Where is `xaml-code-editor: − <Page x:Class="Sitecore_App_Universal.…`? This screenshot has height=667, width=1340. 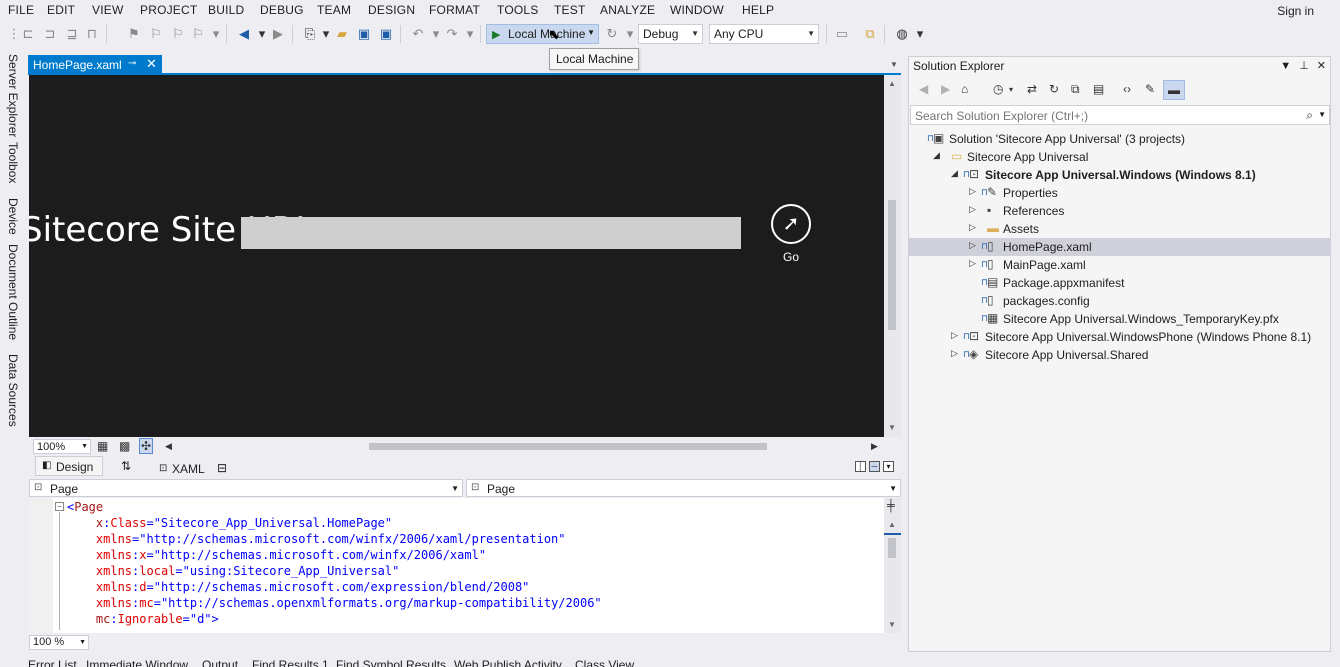 xaml-code-editor: − <Page x:Class="Sitecore_App_Universal.… is located at coordinates (465, 565).